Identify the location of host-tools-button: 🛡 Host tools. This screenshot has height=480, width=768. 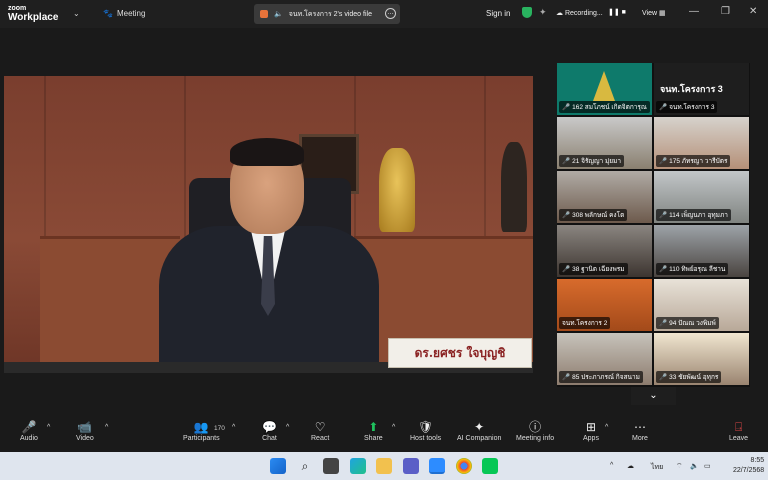
(425, 431).